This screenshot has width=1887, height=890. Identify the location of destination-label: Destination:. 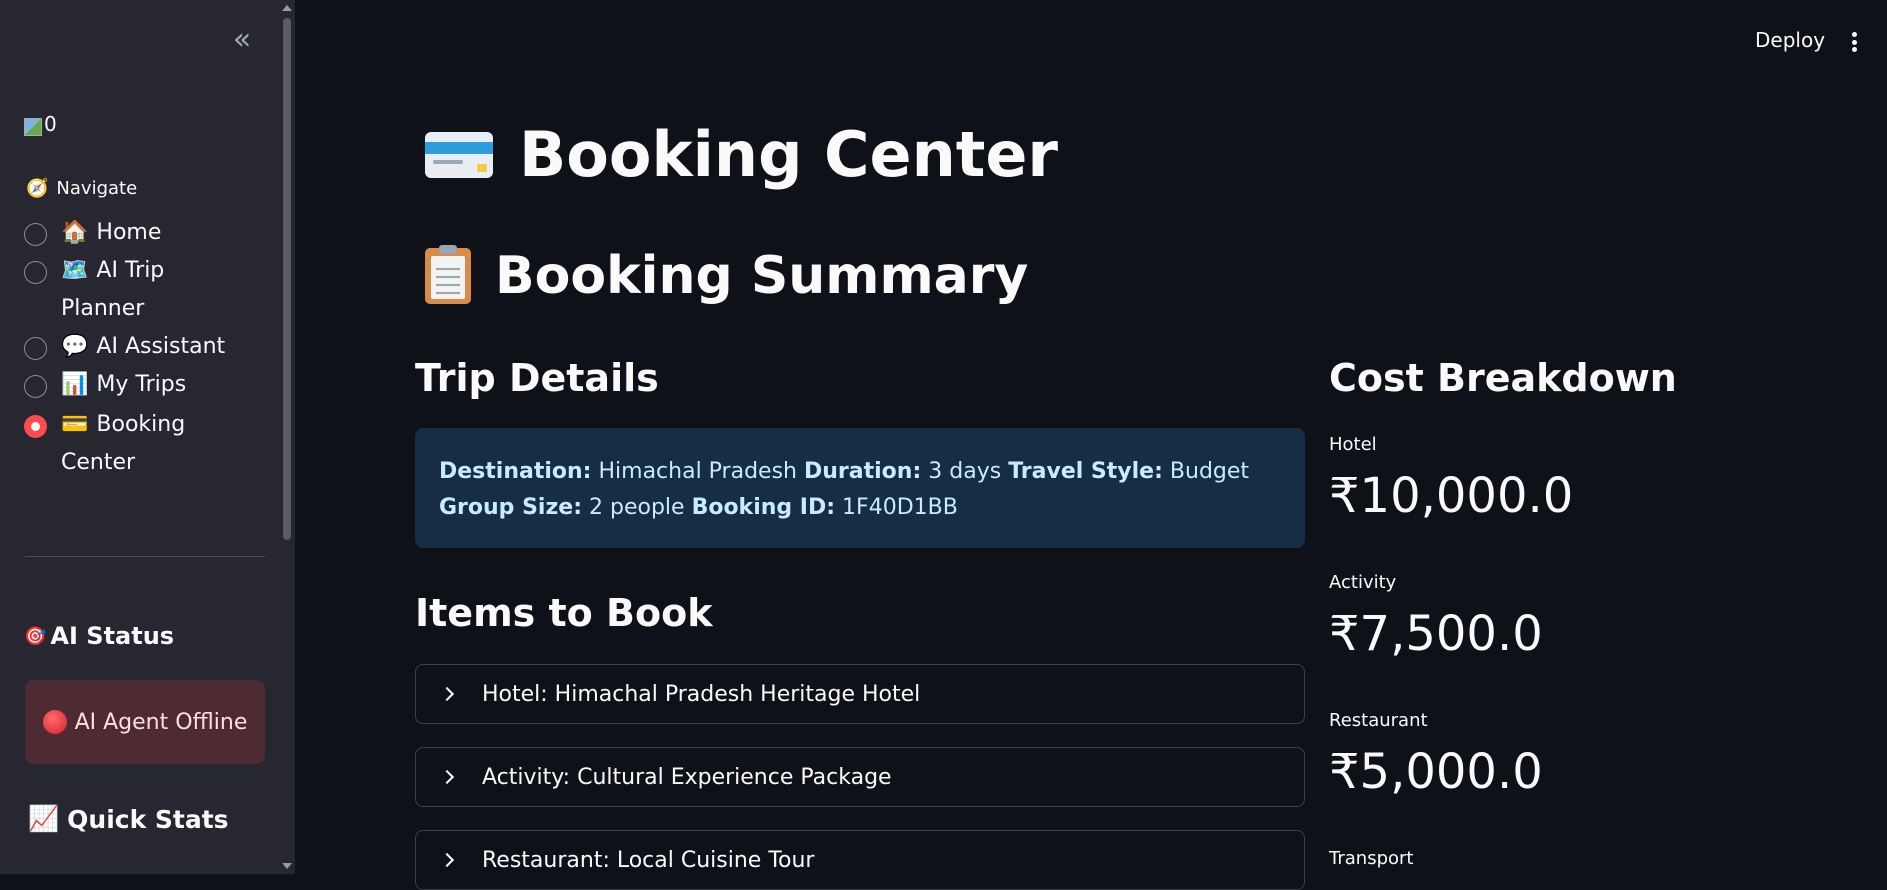
(515, 471).